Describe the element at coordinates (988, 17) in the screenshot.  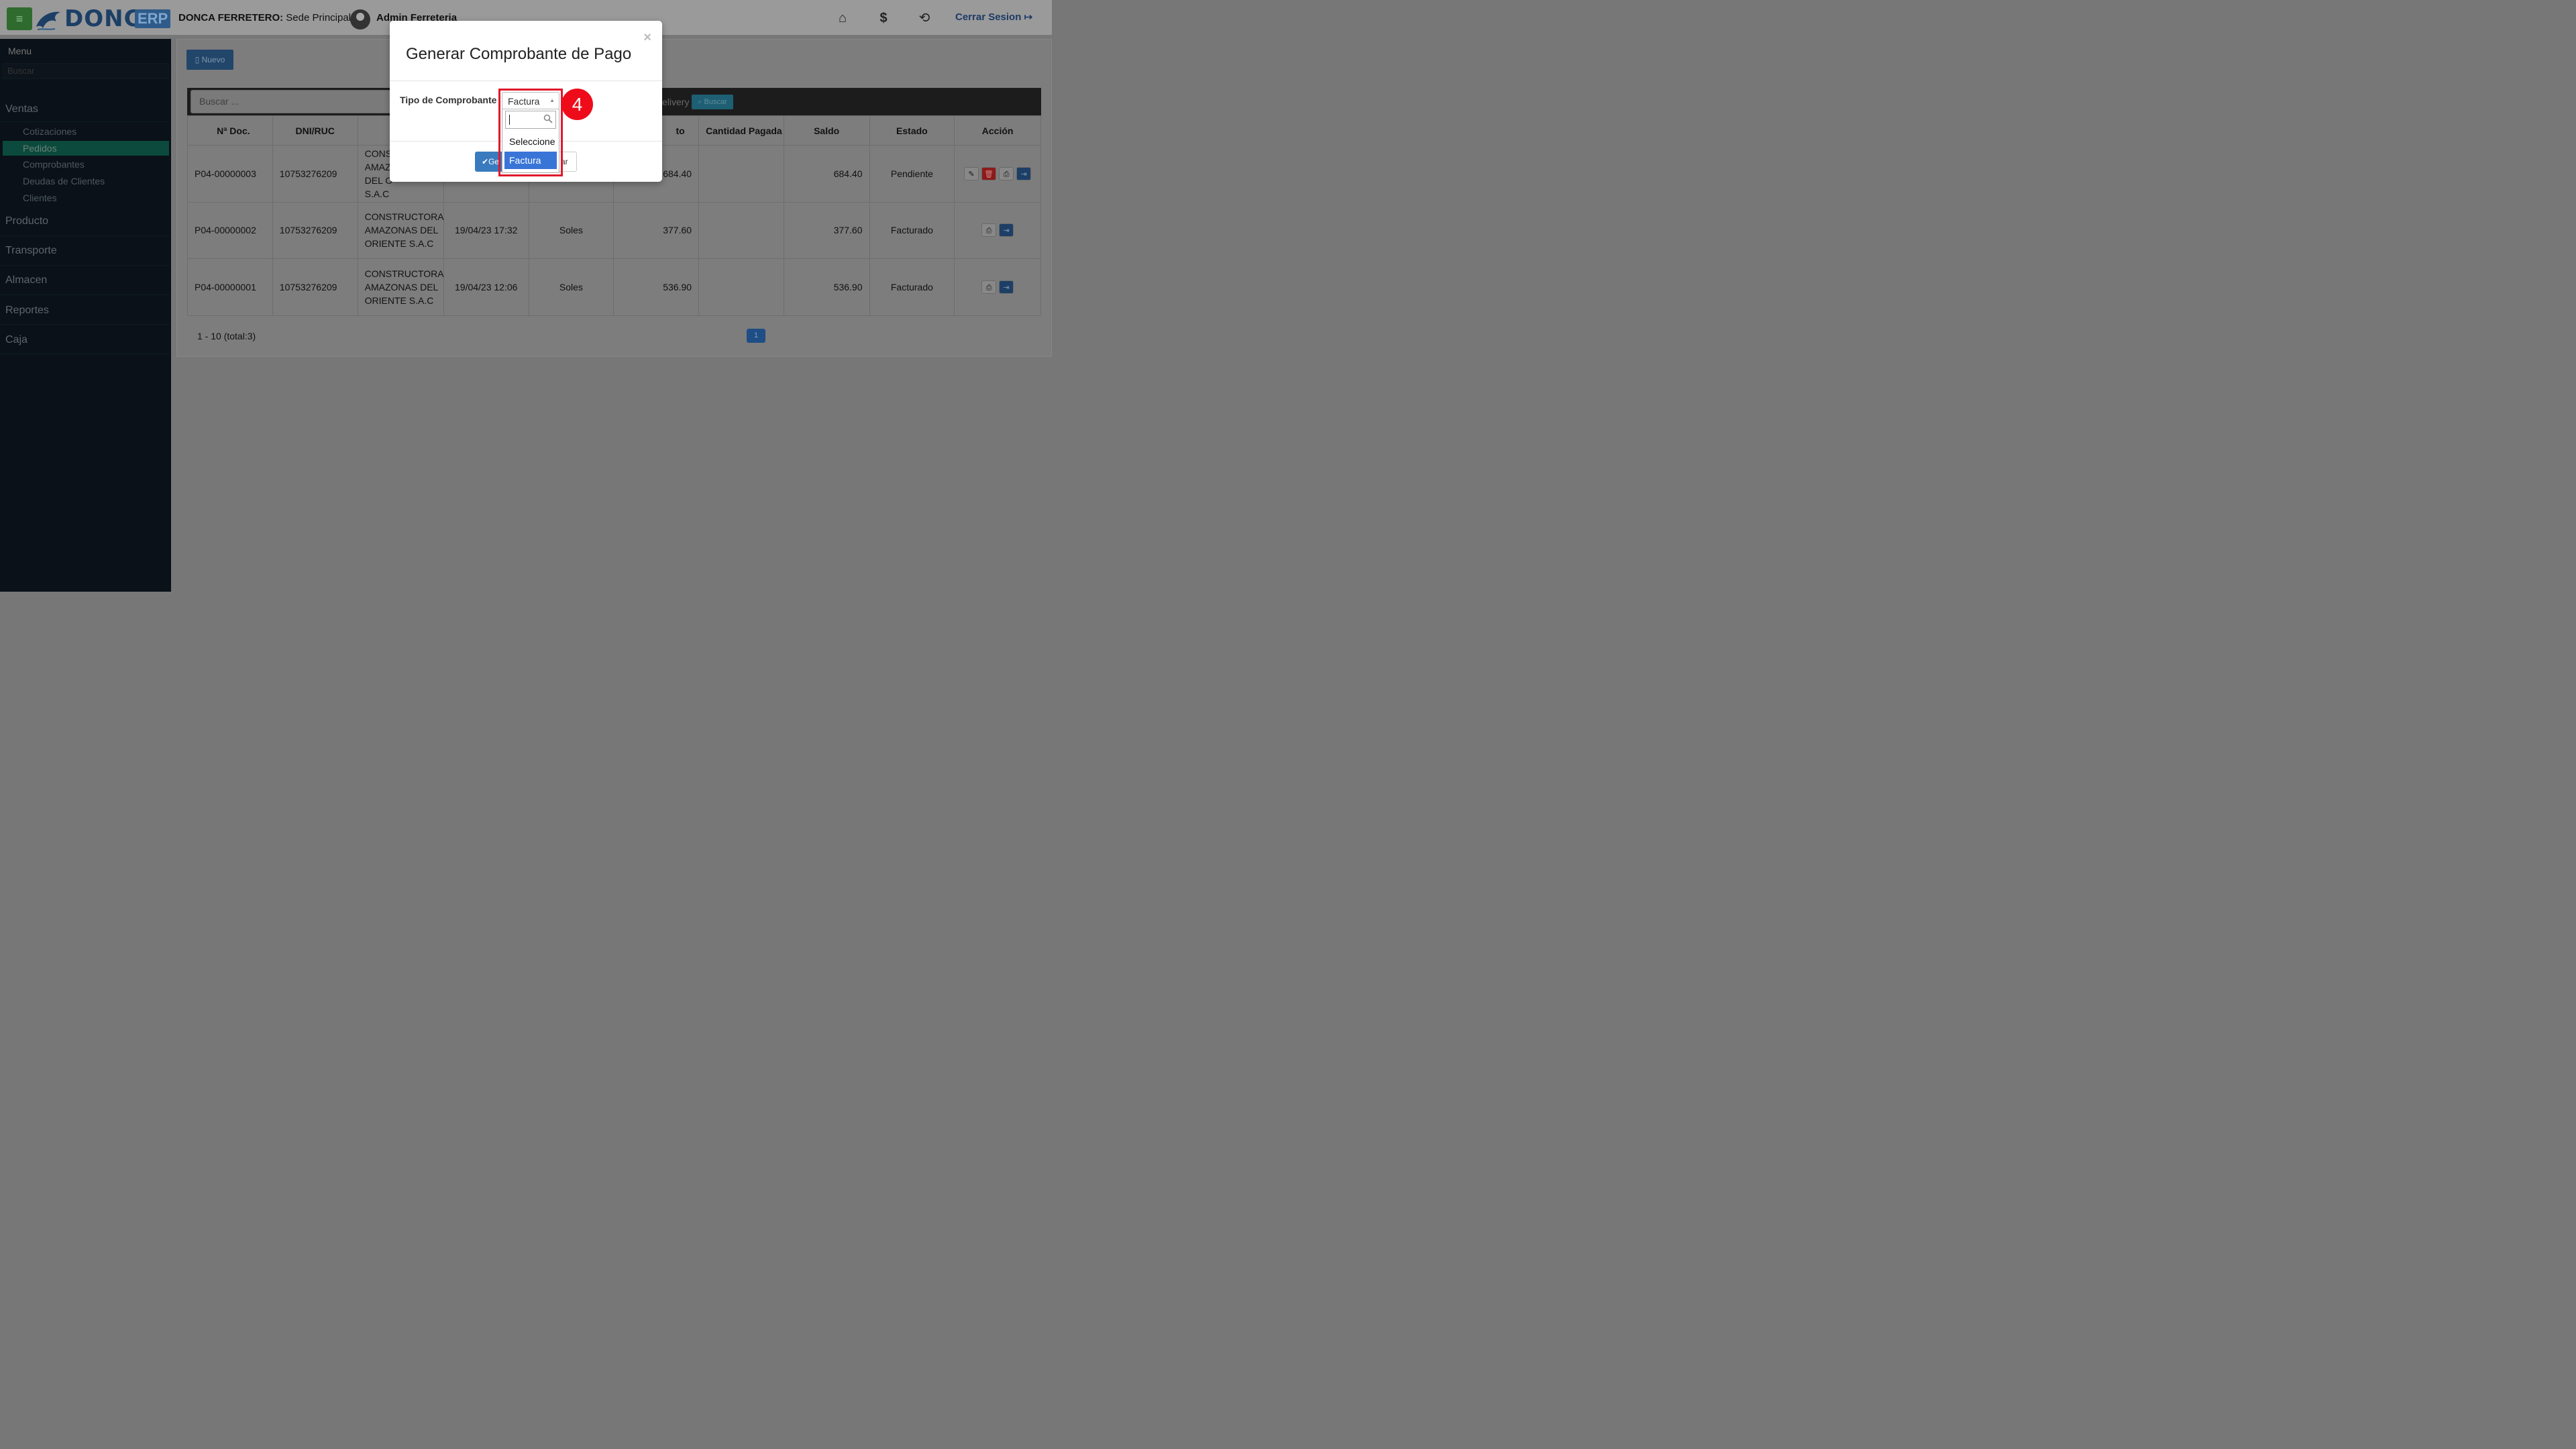
I see `logout-label: Cerrar Sesion` at that location.